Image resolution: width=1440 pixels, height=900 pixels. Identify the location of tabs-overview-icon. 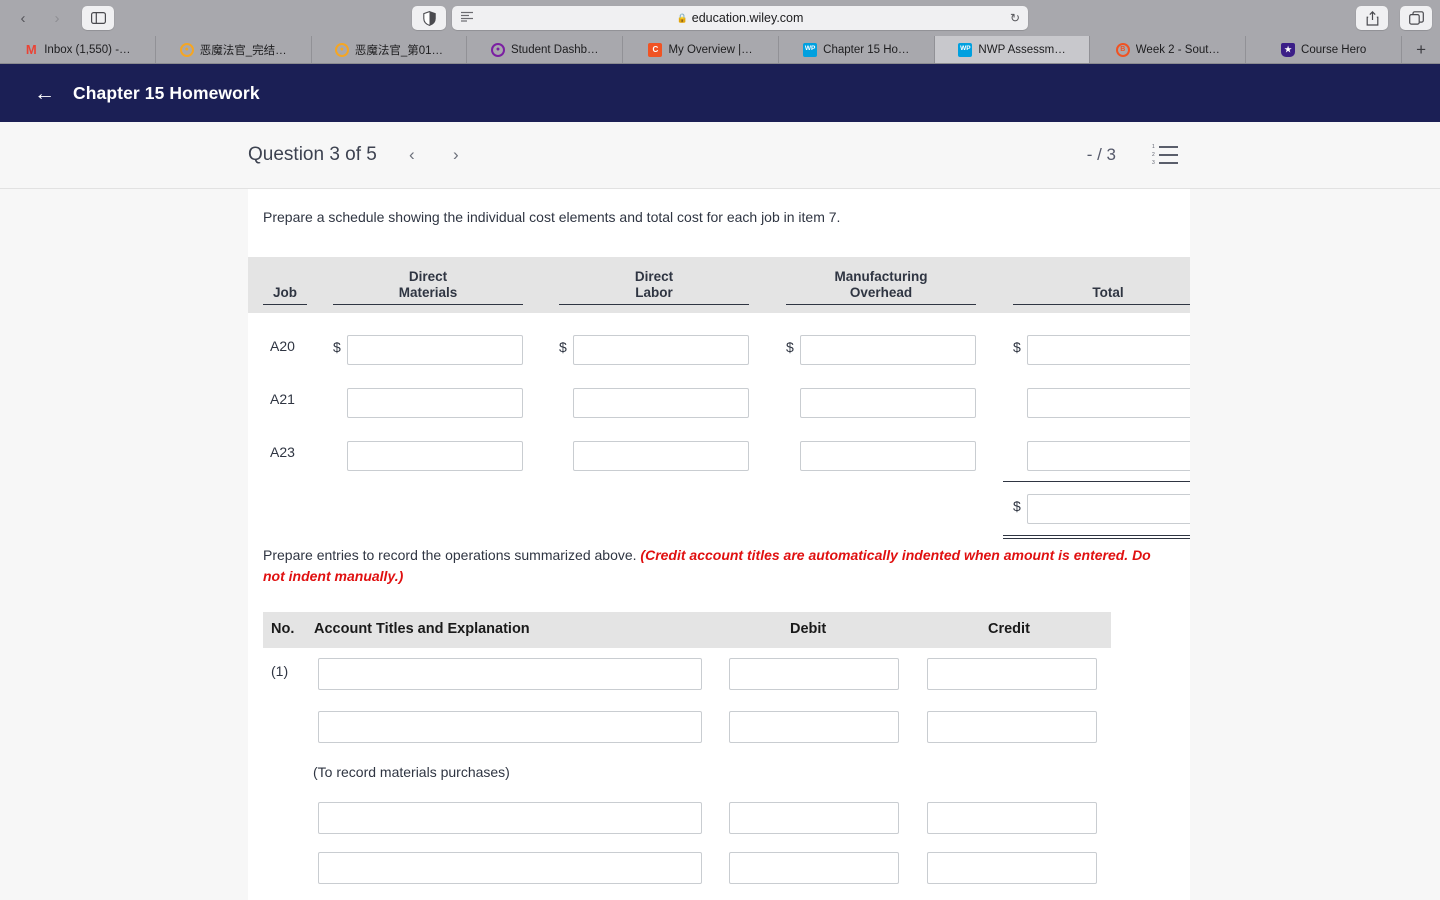
(1416, 18).